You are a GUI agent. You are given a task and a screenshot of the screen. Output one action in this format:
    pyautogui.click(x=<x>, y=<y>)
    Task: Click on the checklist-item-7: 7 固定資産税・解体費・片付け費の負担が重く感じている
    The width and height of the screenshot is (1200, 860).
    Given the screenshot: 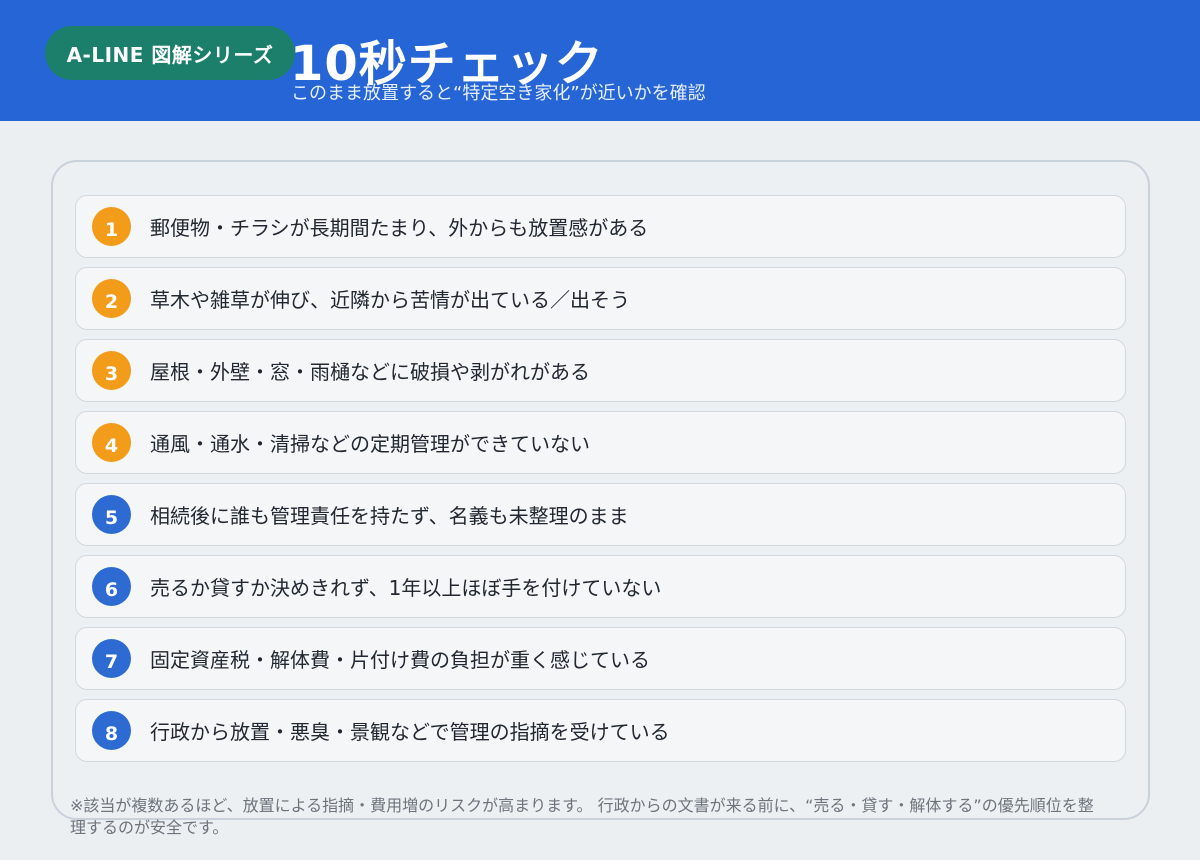 What is the action you would take?
    pyautogui.click(x=600, y=658)
    